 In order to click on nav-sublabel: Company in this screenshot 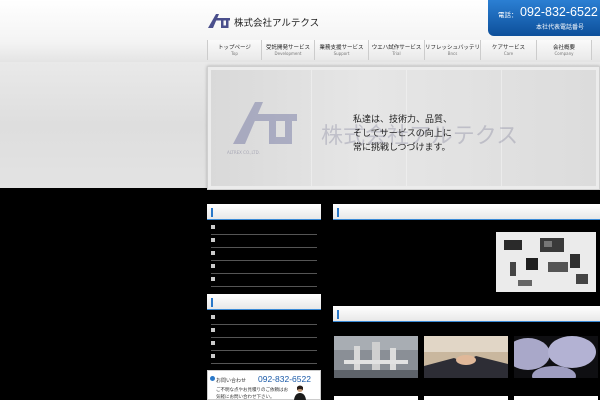, I will do `click(564, 53)`.